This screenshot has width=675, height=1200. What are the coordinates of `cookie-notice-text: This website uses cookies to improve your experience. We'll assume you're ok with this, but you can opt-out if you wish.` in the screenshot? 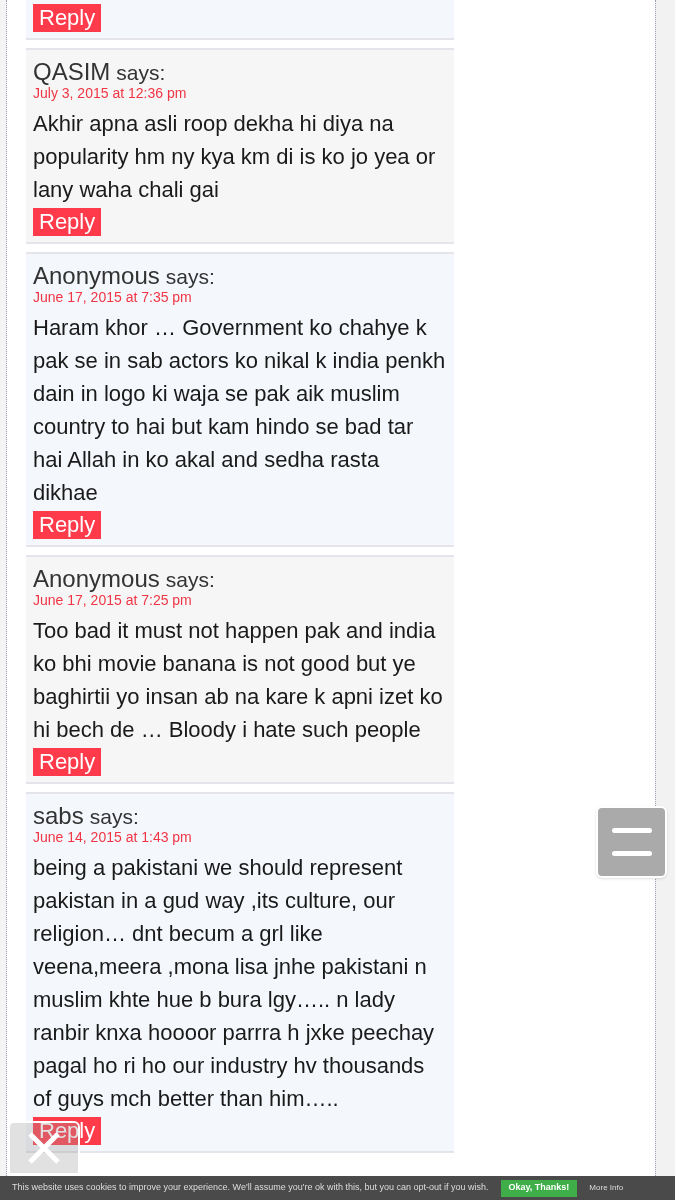 It's located at (250, 1188).